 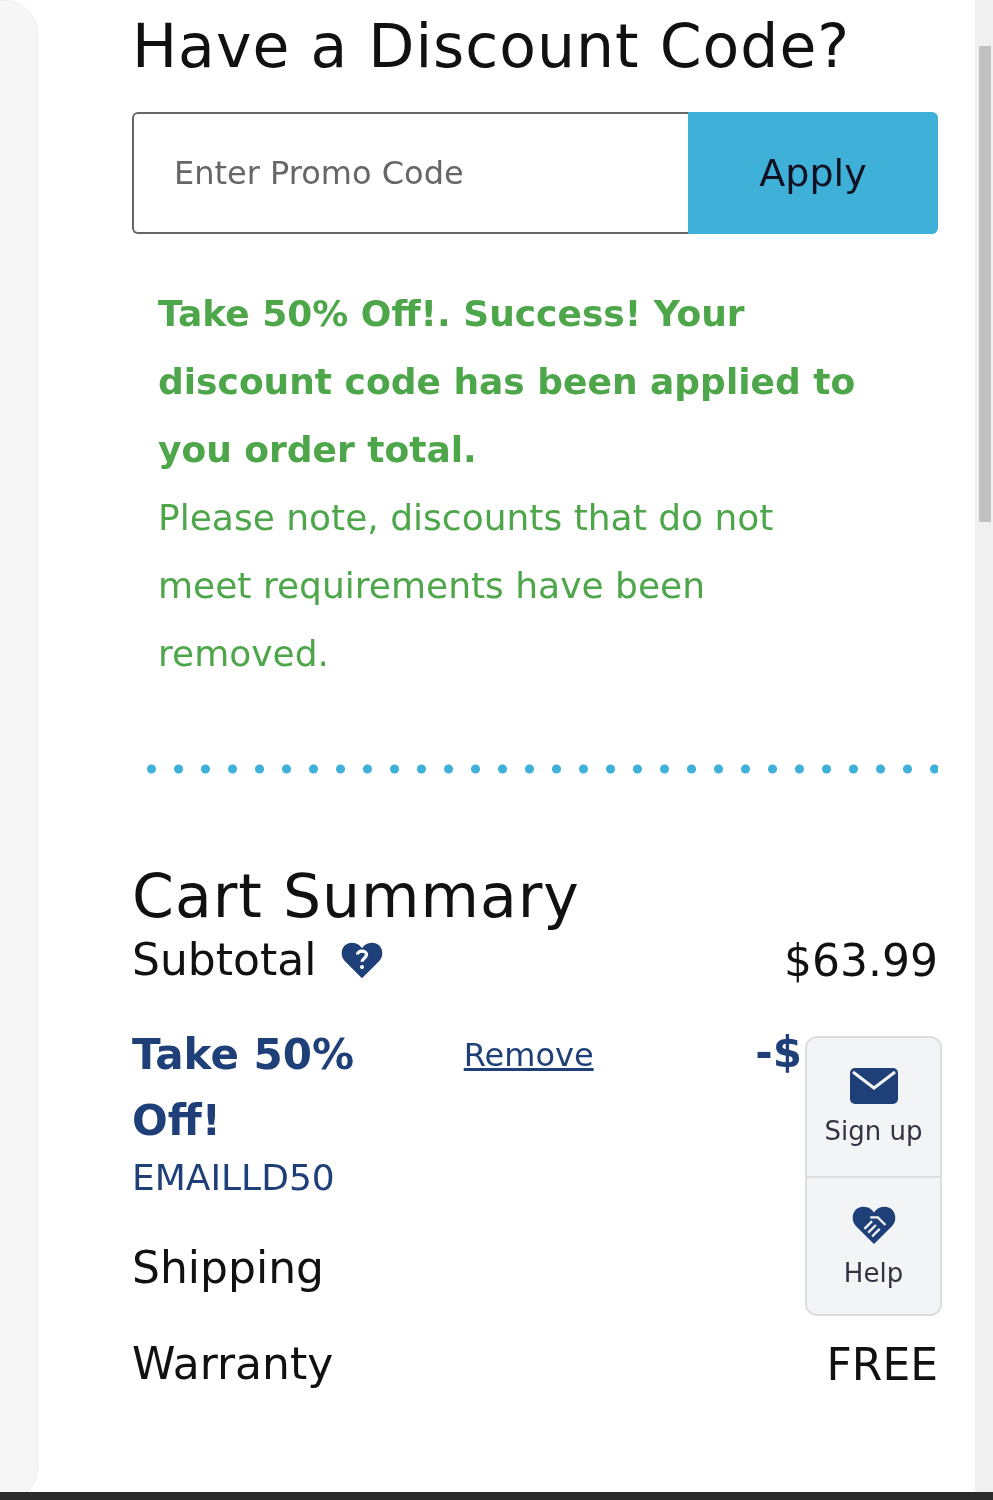 What do you see at coordinates (492, 46) in the screenshot?
I see `section-title: Have a Discount Code?` at bounding box center [492, 46].